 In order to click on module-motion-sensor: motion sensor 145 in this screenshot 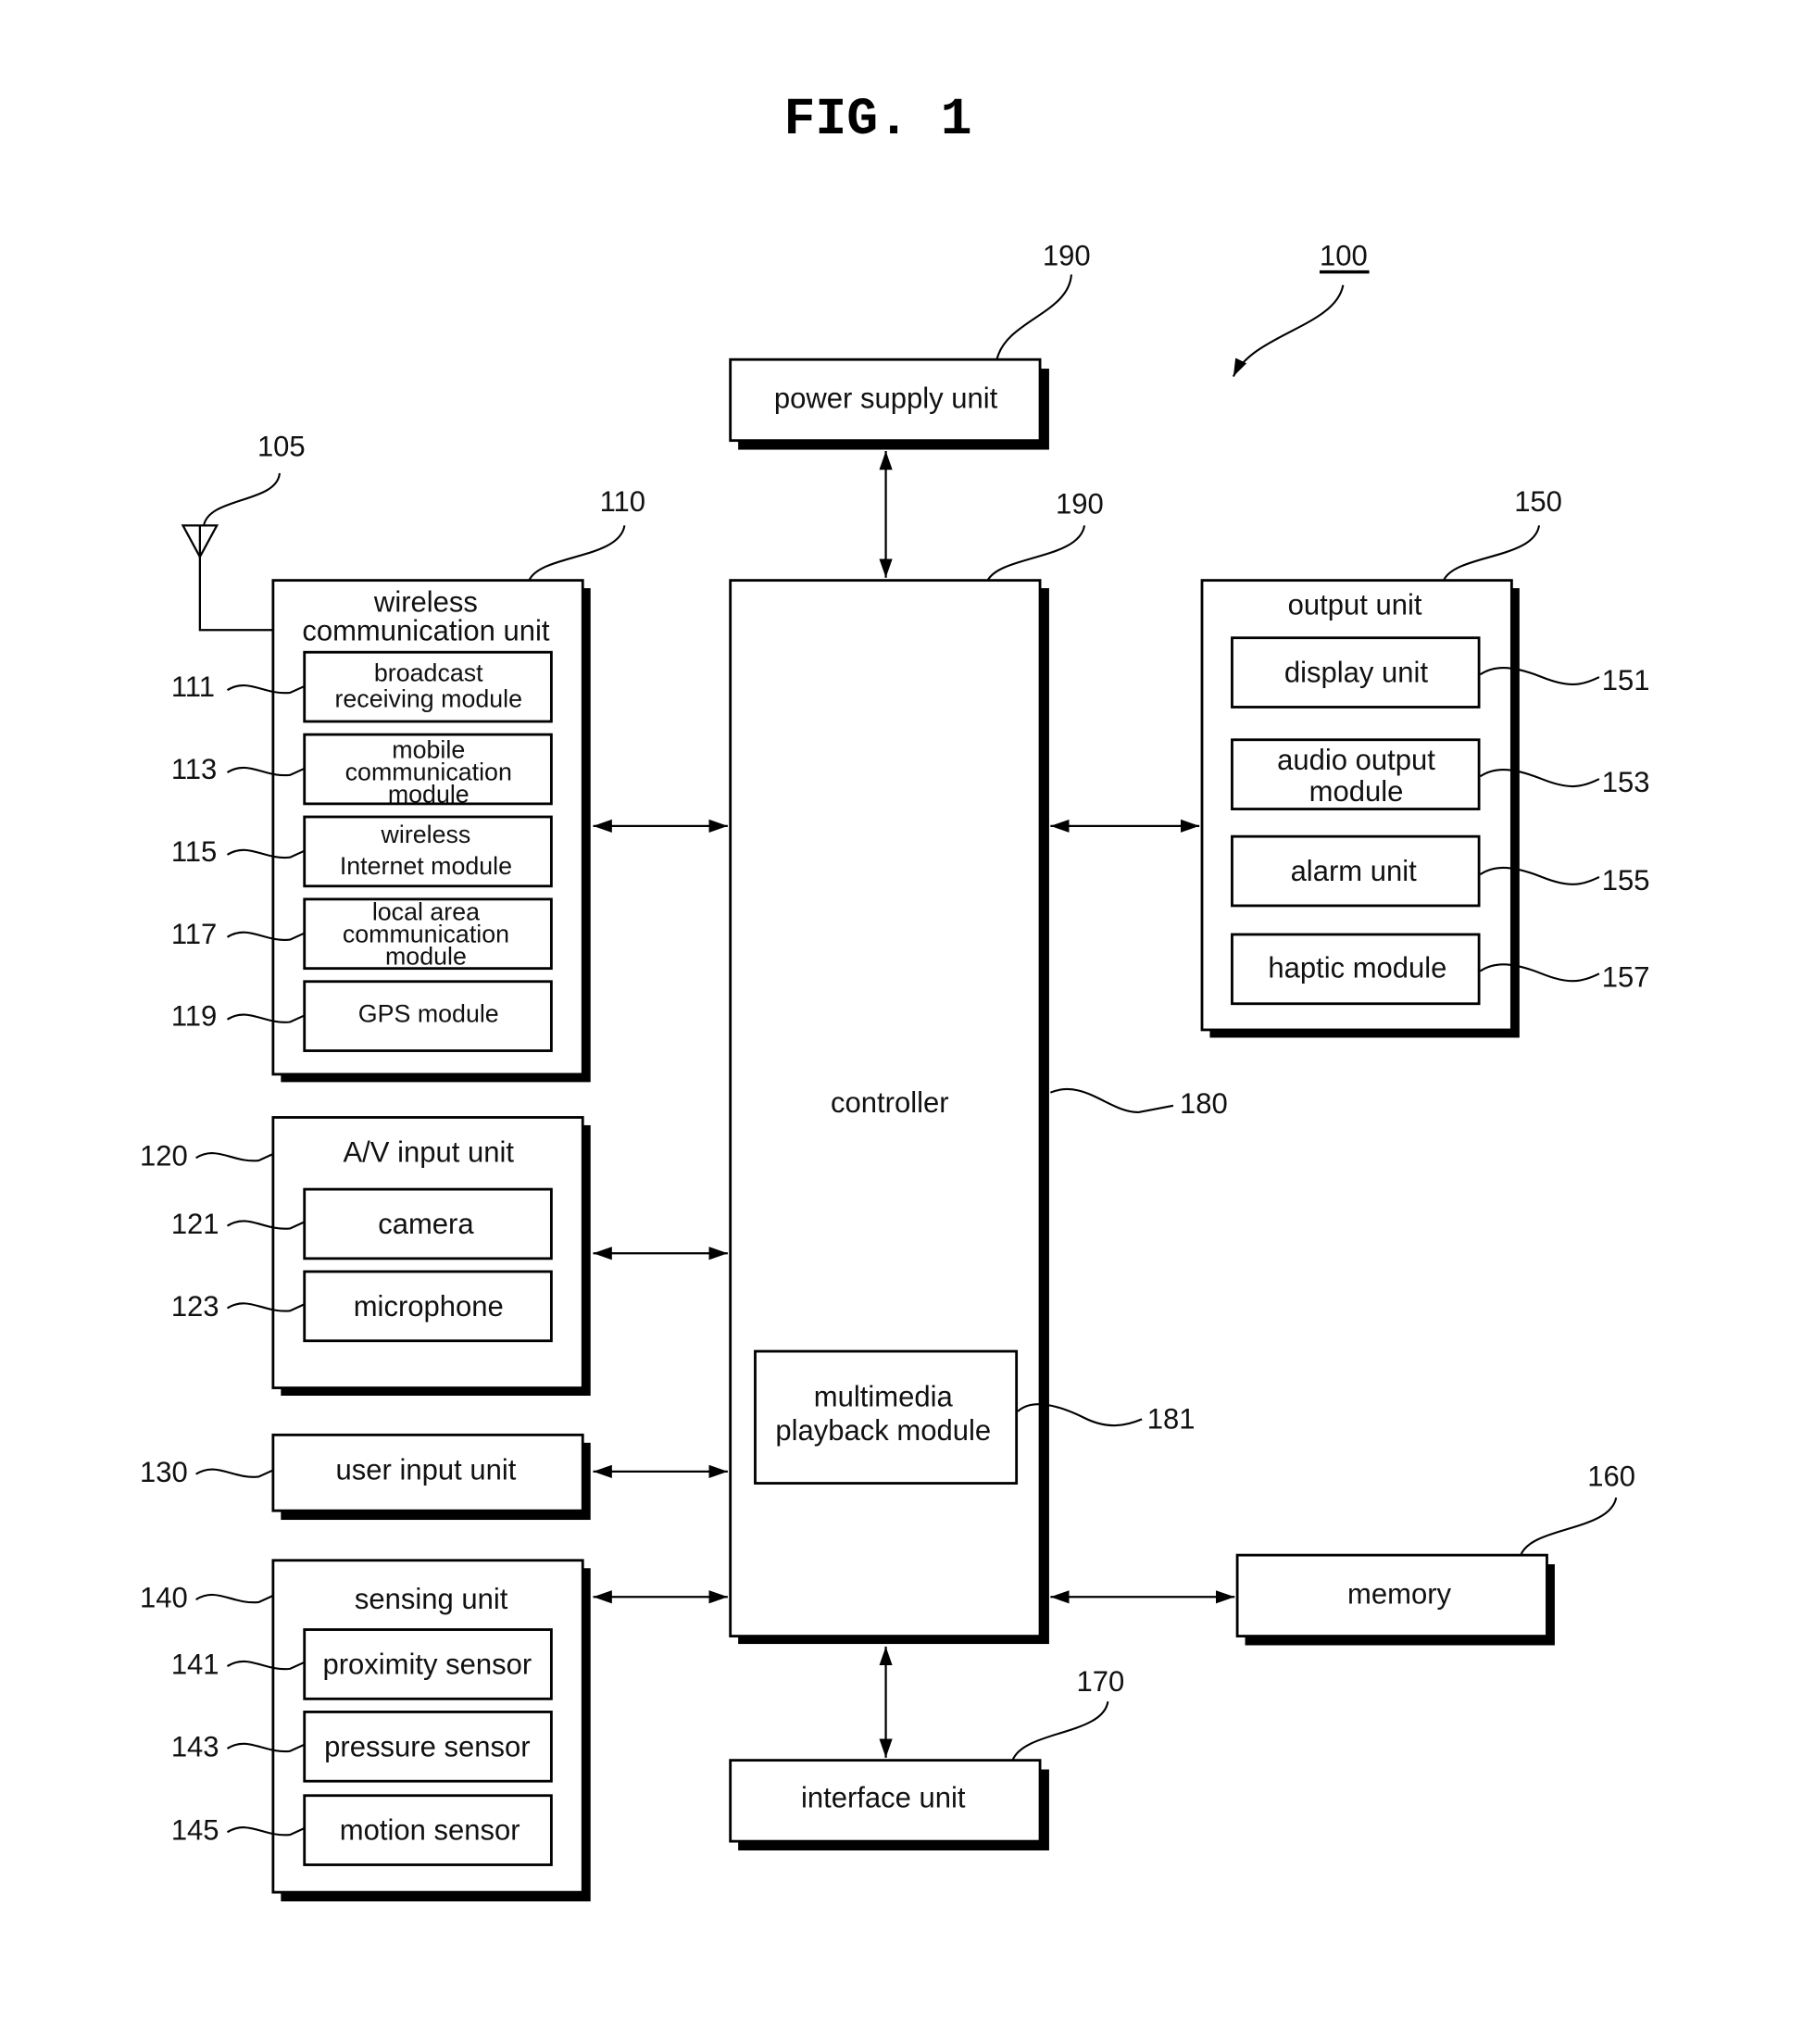, I will do `click(362, 1830)`.